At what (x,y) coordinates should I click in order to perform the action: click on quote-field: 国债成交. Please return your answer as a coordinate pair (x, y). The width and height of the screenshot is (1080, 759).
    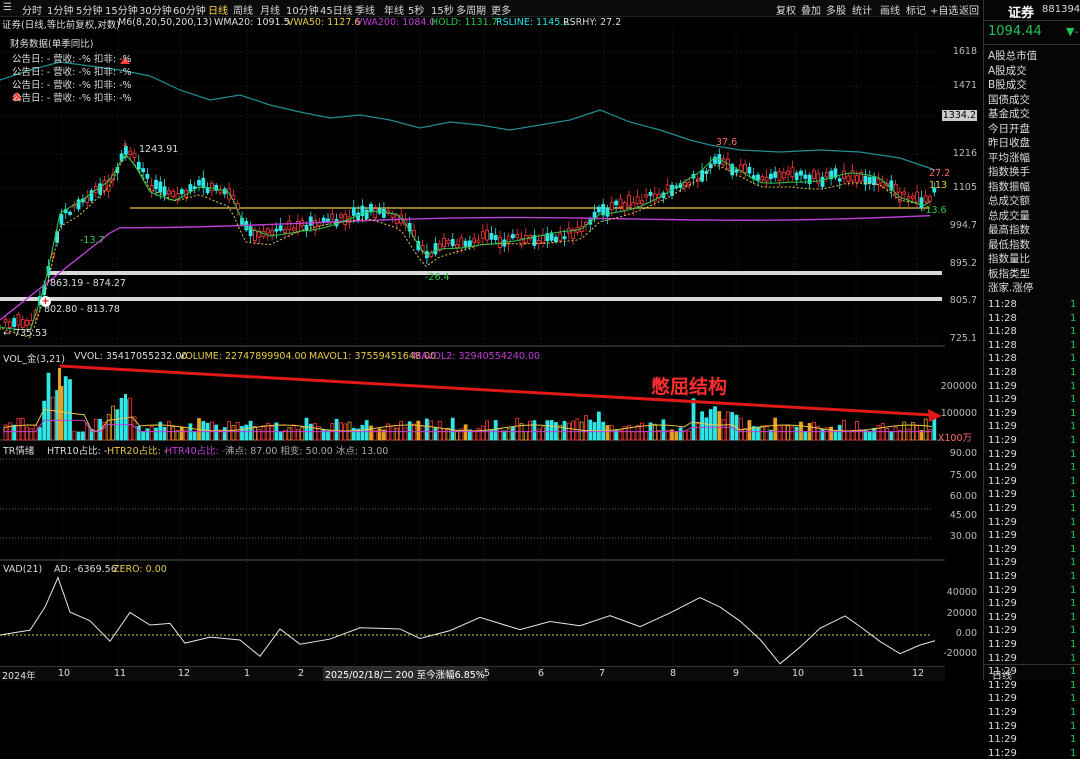
    Looking at the image, I should click on (1009, 99).